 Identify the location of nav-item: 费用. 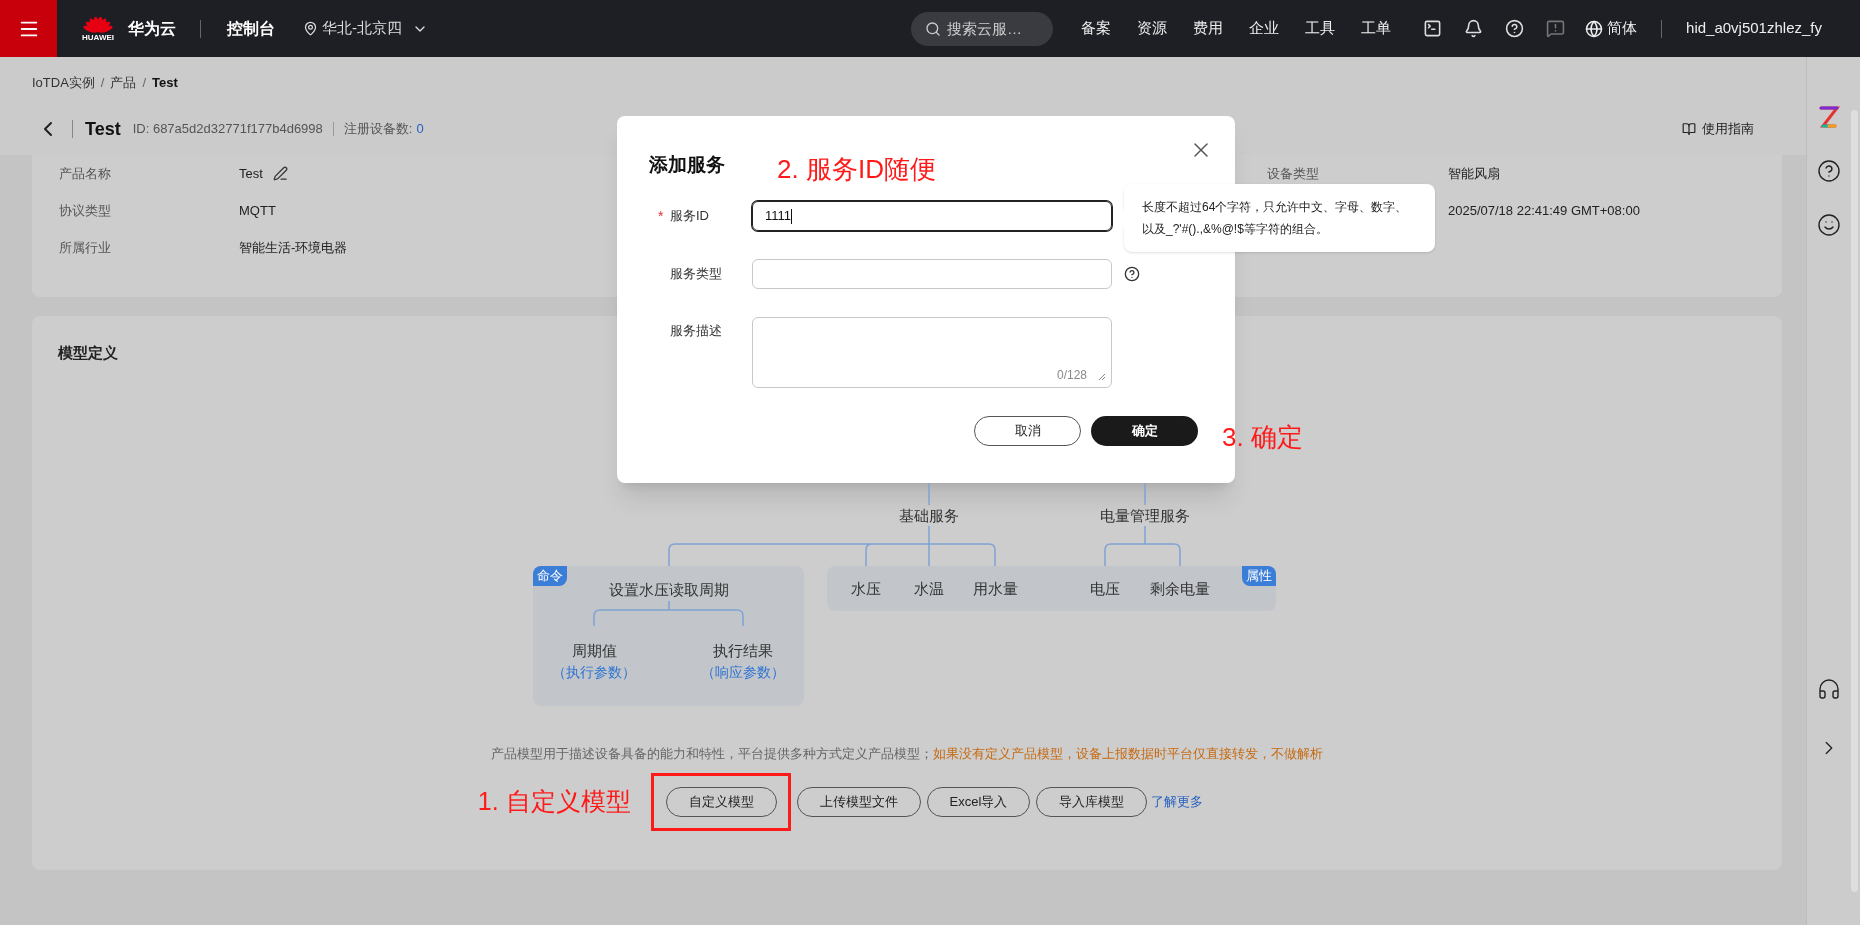
(1208, 28).